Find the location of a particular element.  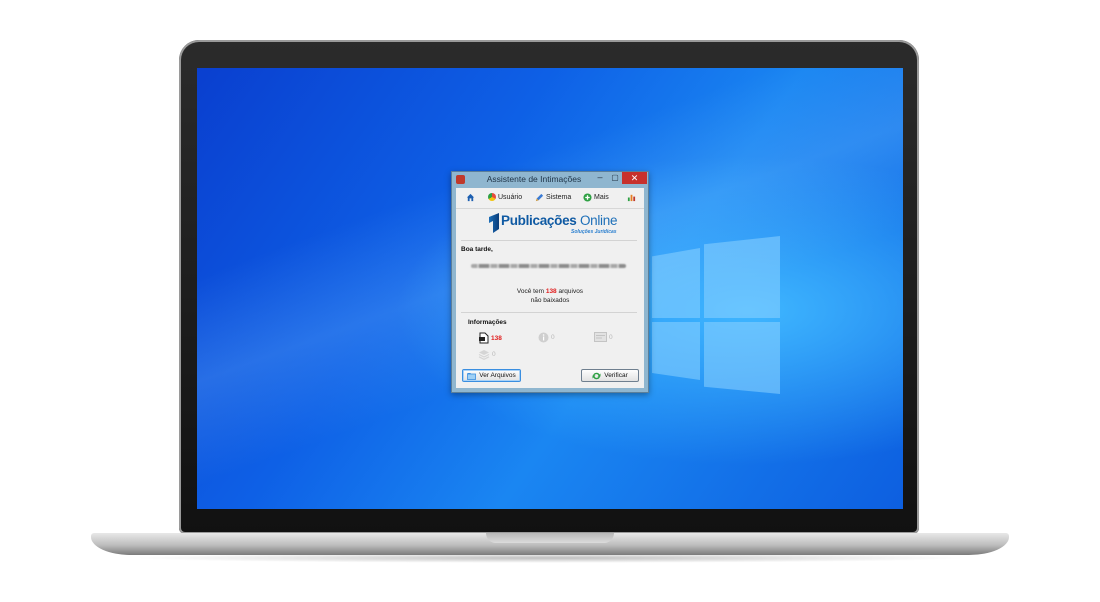

view-files-button: Ver Arquivos is located at coordinates (491, 375).